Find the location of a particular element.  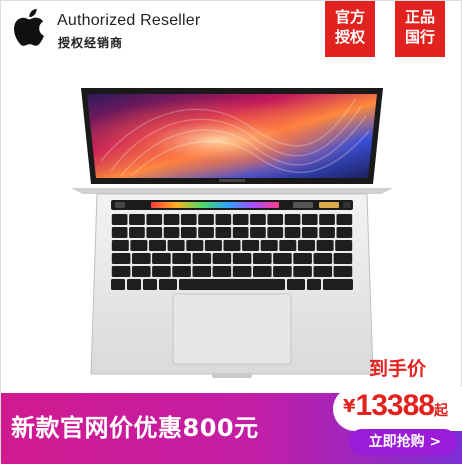

price: ¥13388起 is located at coordinates (395, 406).